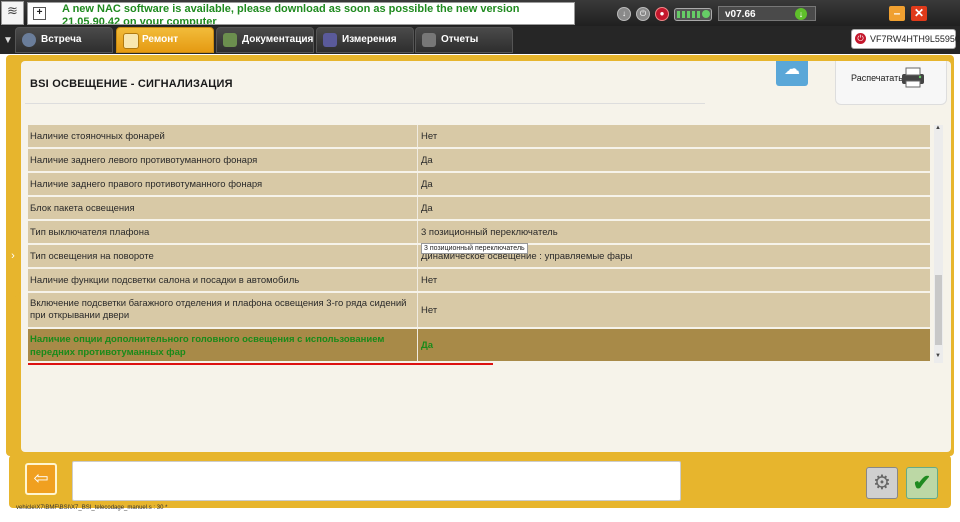  What do you see at coordinates (489, 232) in the screenshot?
I see `parameter-value: 3 позиционный переключатель` at bounding box center [489, 232].